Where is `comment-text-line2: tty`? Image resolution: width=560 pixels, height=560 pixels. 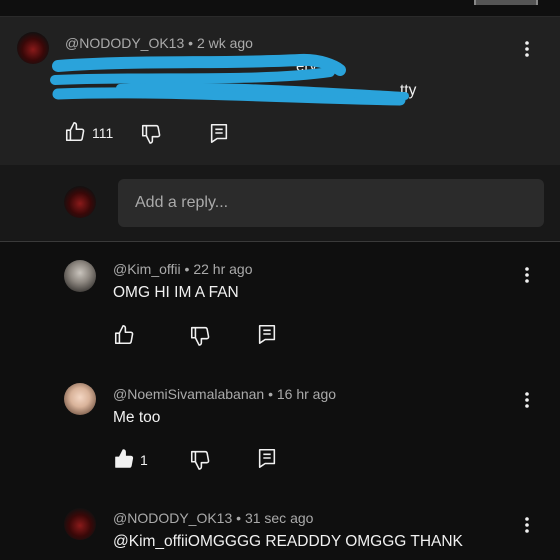
comment-text-line2: tty is located at coordinates (408, 90).